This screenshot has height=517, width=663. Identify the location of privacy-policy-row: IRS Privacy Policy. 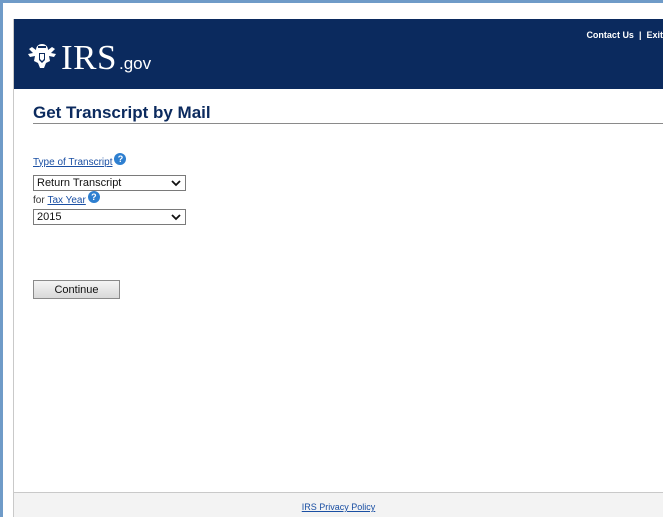
(338, 507).